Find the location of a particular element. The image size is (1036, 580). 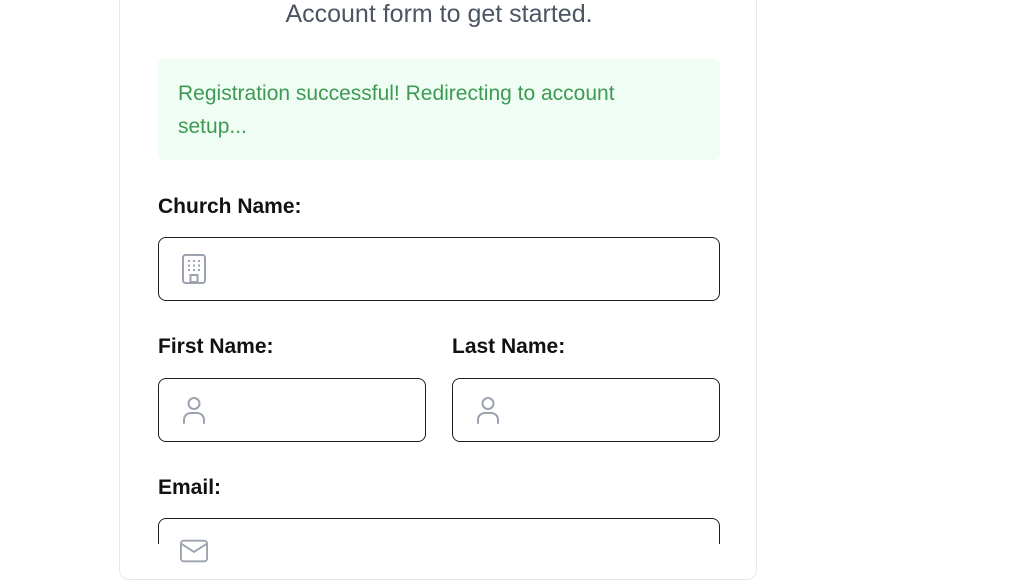

email-input is located at coordinates (470, 532).